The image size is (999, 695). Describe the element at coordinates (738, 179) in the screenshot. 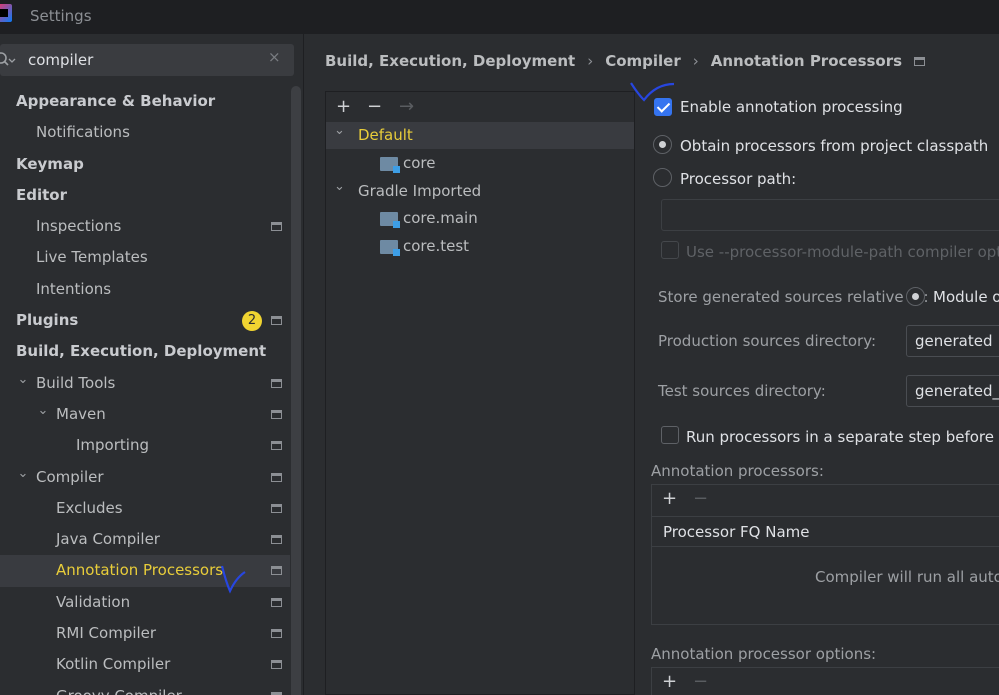

I see `processor-path-label: Processor path:` at that location.